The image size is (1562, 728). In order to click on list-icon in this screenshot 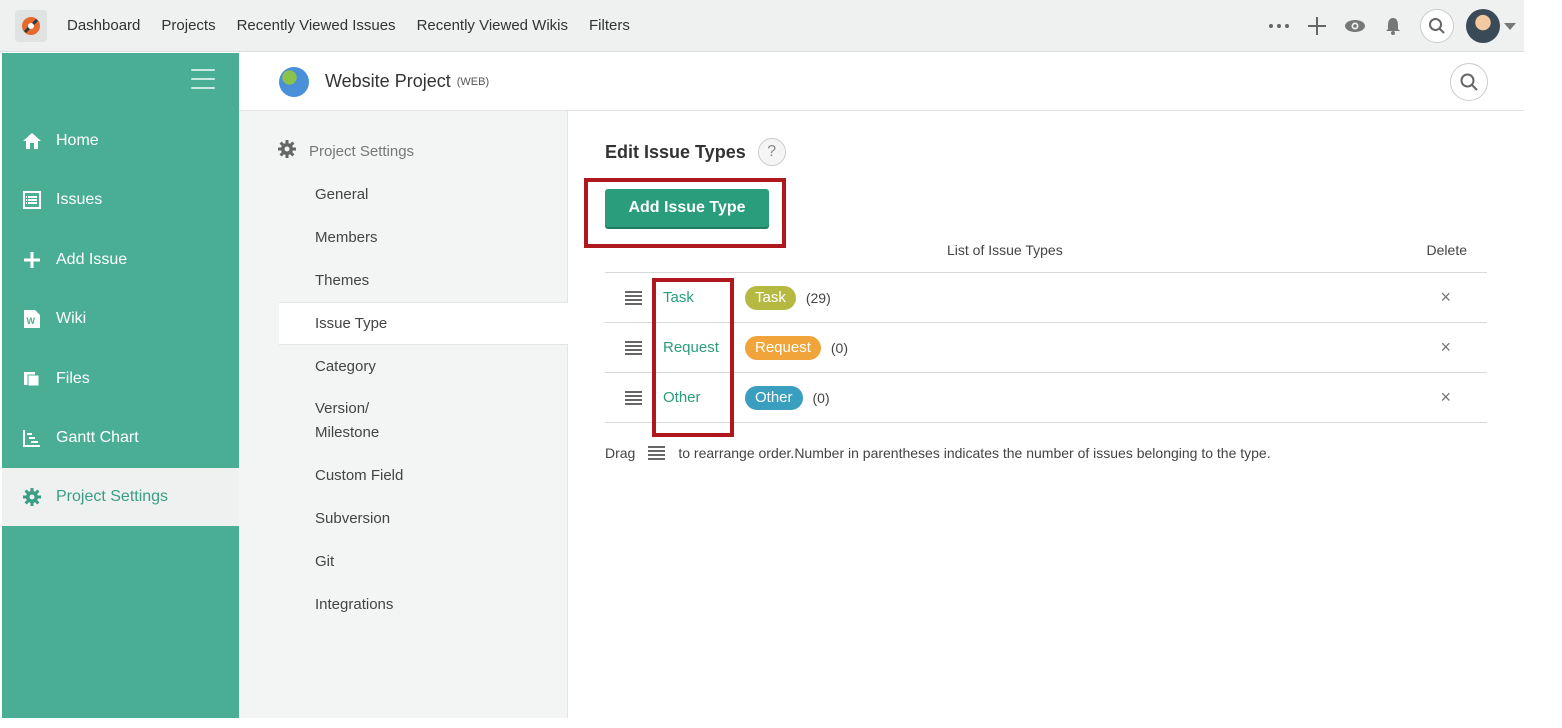, I will do `click(32, 200)`.